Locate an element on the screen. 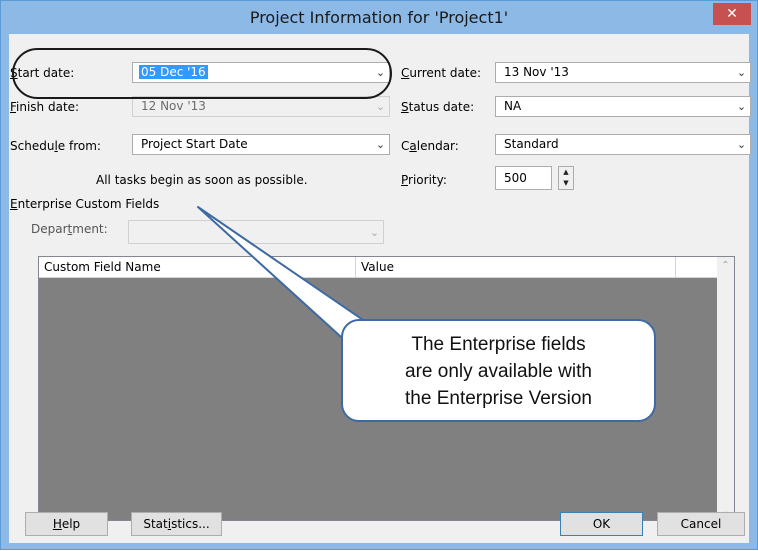  callout-pointer is located at coordinates (291, 276).